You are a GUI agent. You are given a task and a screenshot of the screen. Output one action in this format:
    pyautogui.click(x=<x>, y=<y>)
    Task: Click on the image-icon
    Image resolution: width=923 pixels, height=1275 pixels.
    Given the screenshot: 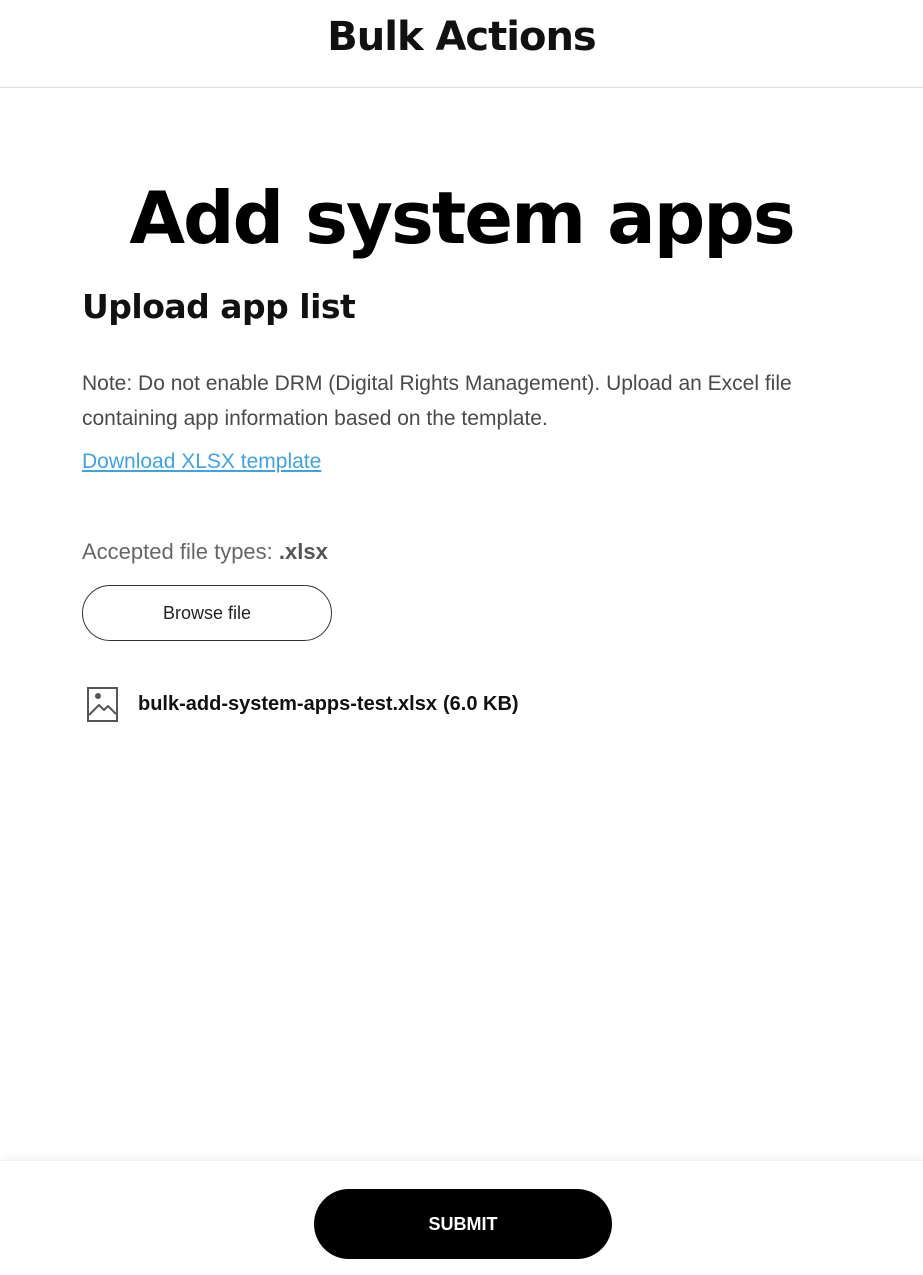 What is the action you would take?
    pyautogui.click(x=101, y=704)
    